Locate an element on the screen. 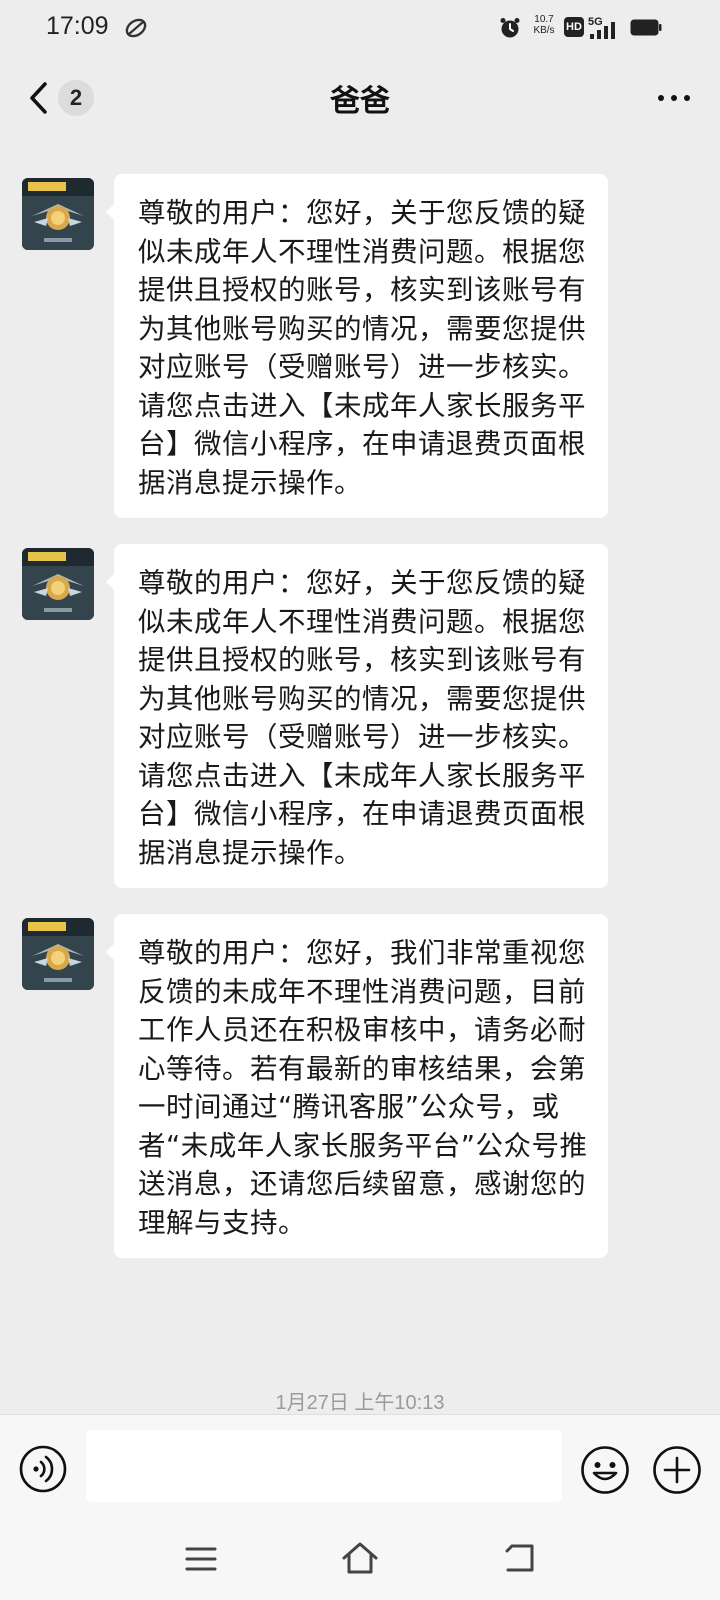 This screenshot has height=1600, width=720. input-bar is located at coordinates (360, 1468).